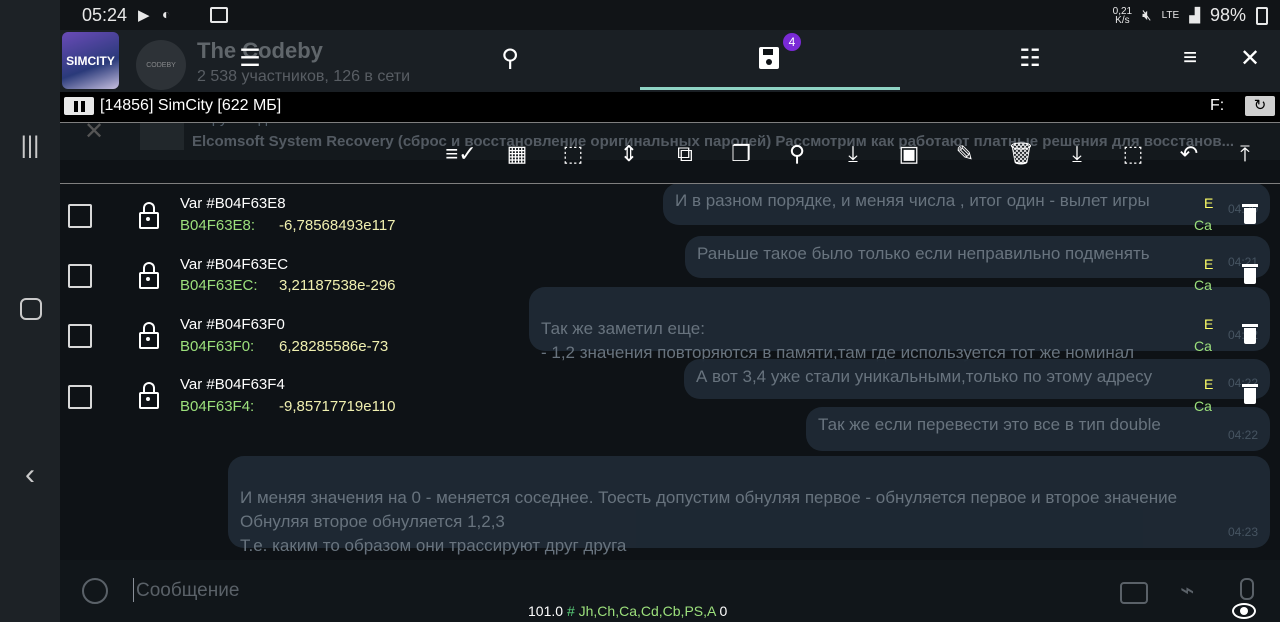  What do you see at coordinates (461, 154) in the screenshot?
I see `select-all-icon: ≡✓` at bounding box center [461, 154].